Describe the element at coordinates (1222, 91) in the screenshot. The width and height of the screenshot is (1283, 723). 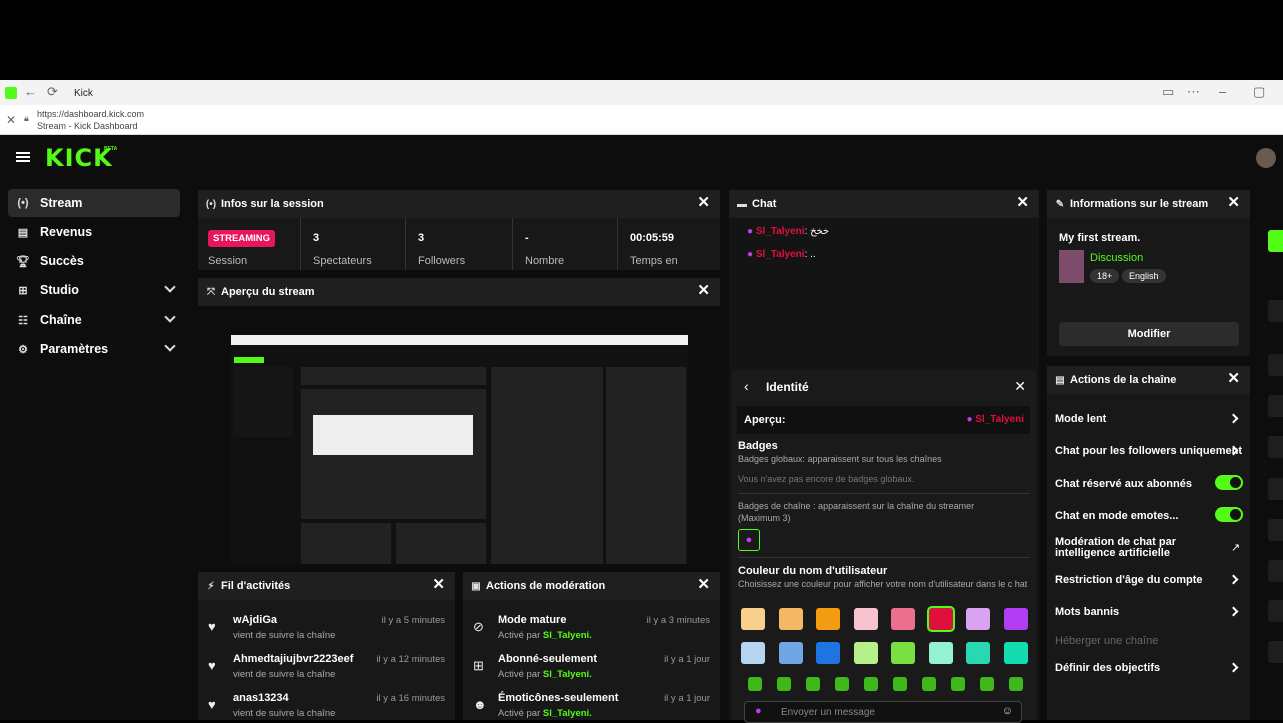
I see `minimize-icon: –` at that location.